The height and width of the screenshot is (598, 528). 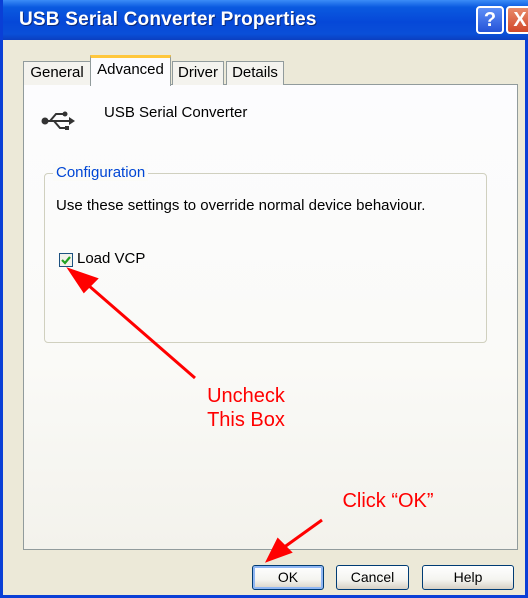 I want to click on click-ok-annotation: Click “OK”, so click(x=388, y=501).